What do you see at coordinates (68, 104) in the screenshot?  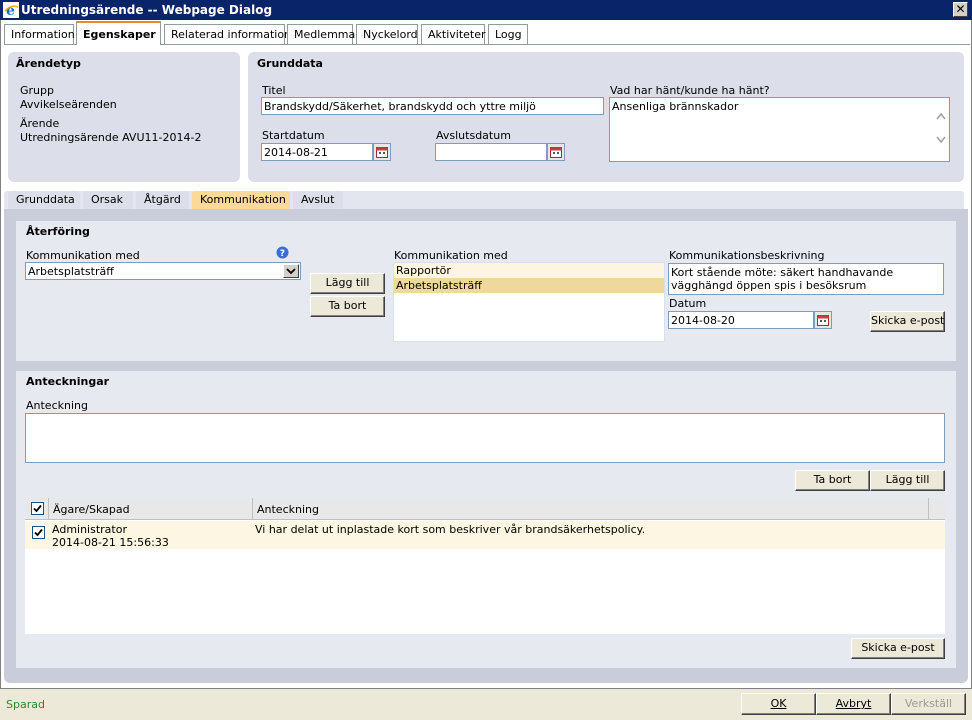 I see `grupp-value: Avvikelseärenden` at bounding box center [68, 104].